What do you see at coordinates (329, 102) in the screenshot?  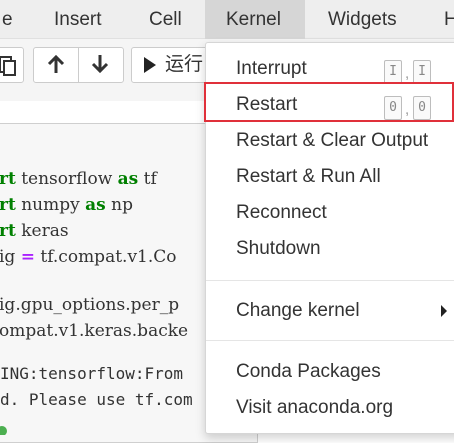 I see `highlight-annotation` at bounding box center [329, 102].